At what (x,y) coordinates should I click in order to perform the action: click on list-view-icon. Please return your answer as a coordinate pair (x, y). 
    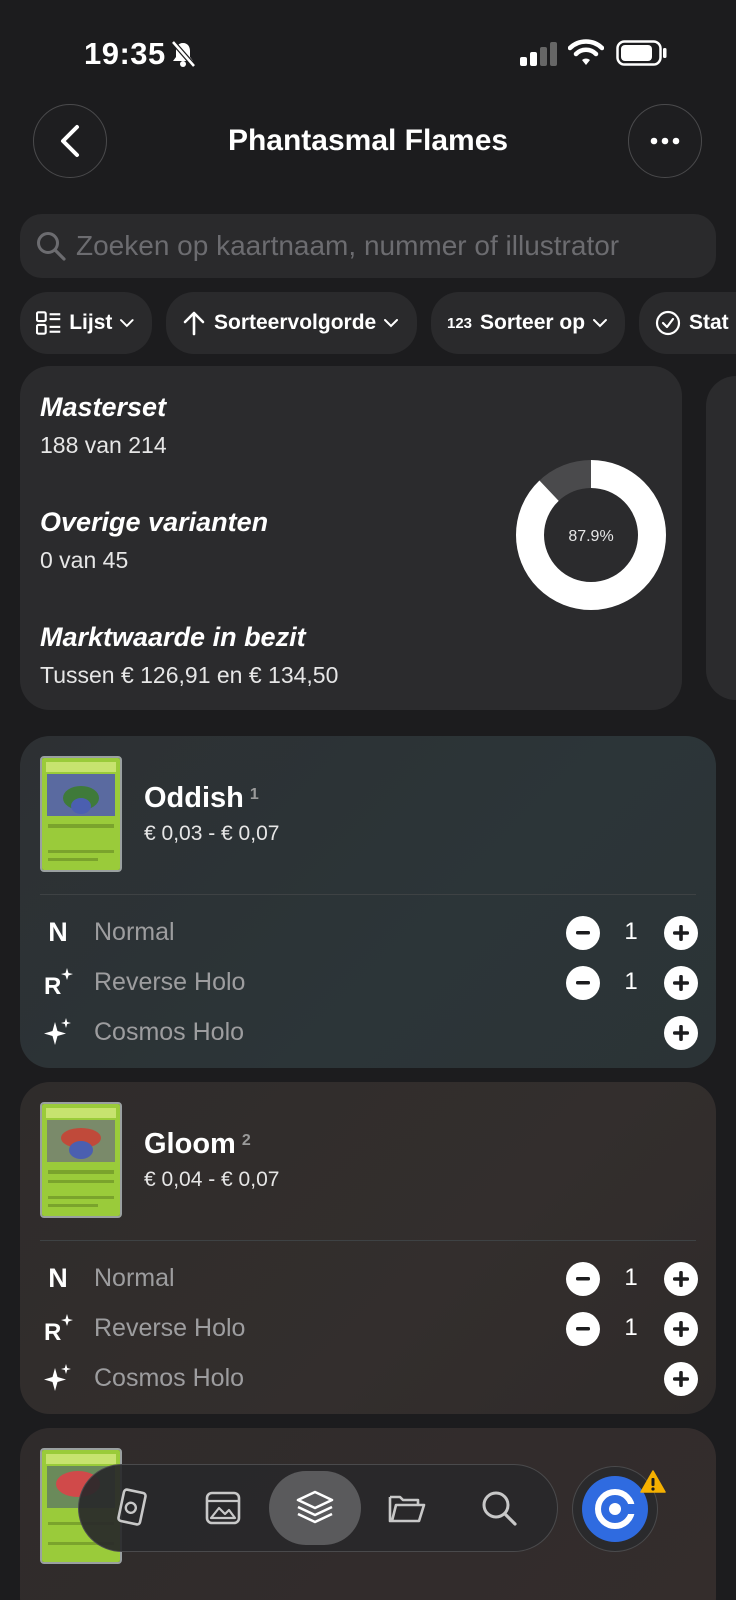
    Looking at the image, I should click on (48, 323).